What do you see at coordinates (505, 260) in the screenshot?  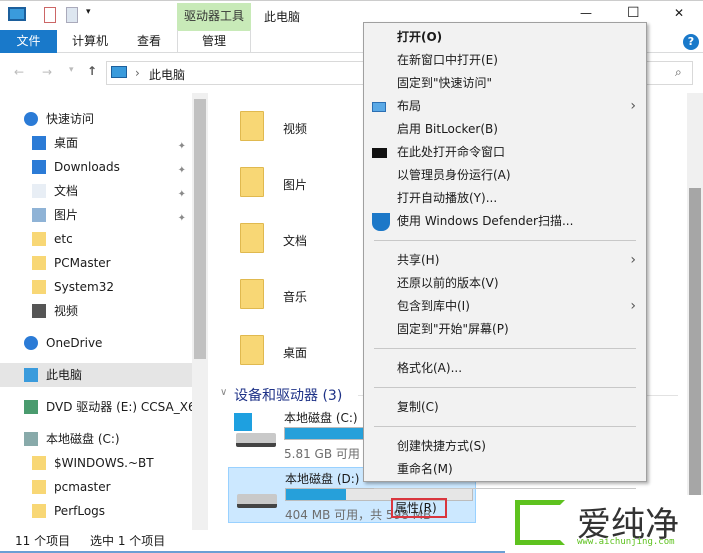 I see `menu-item: 共享(H) ›` at bounding box center [505, 260].